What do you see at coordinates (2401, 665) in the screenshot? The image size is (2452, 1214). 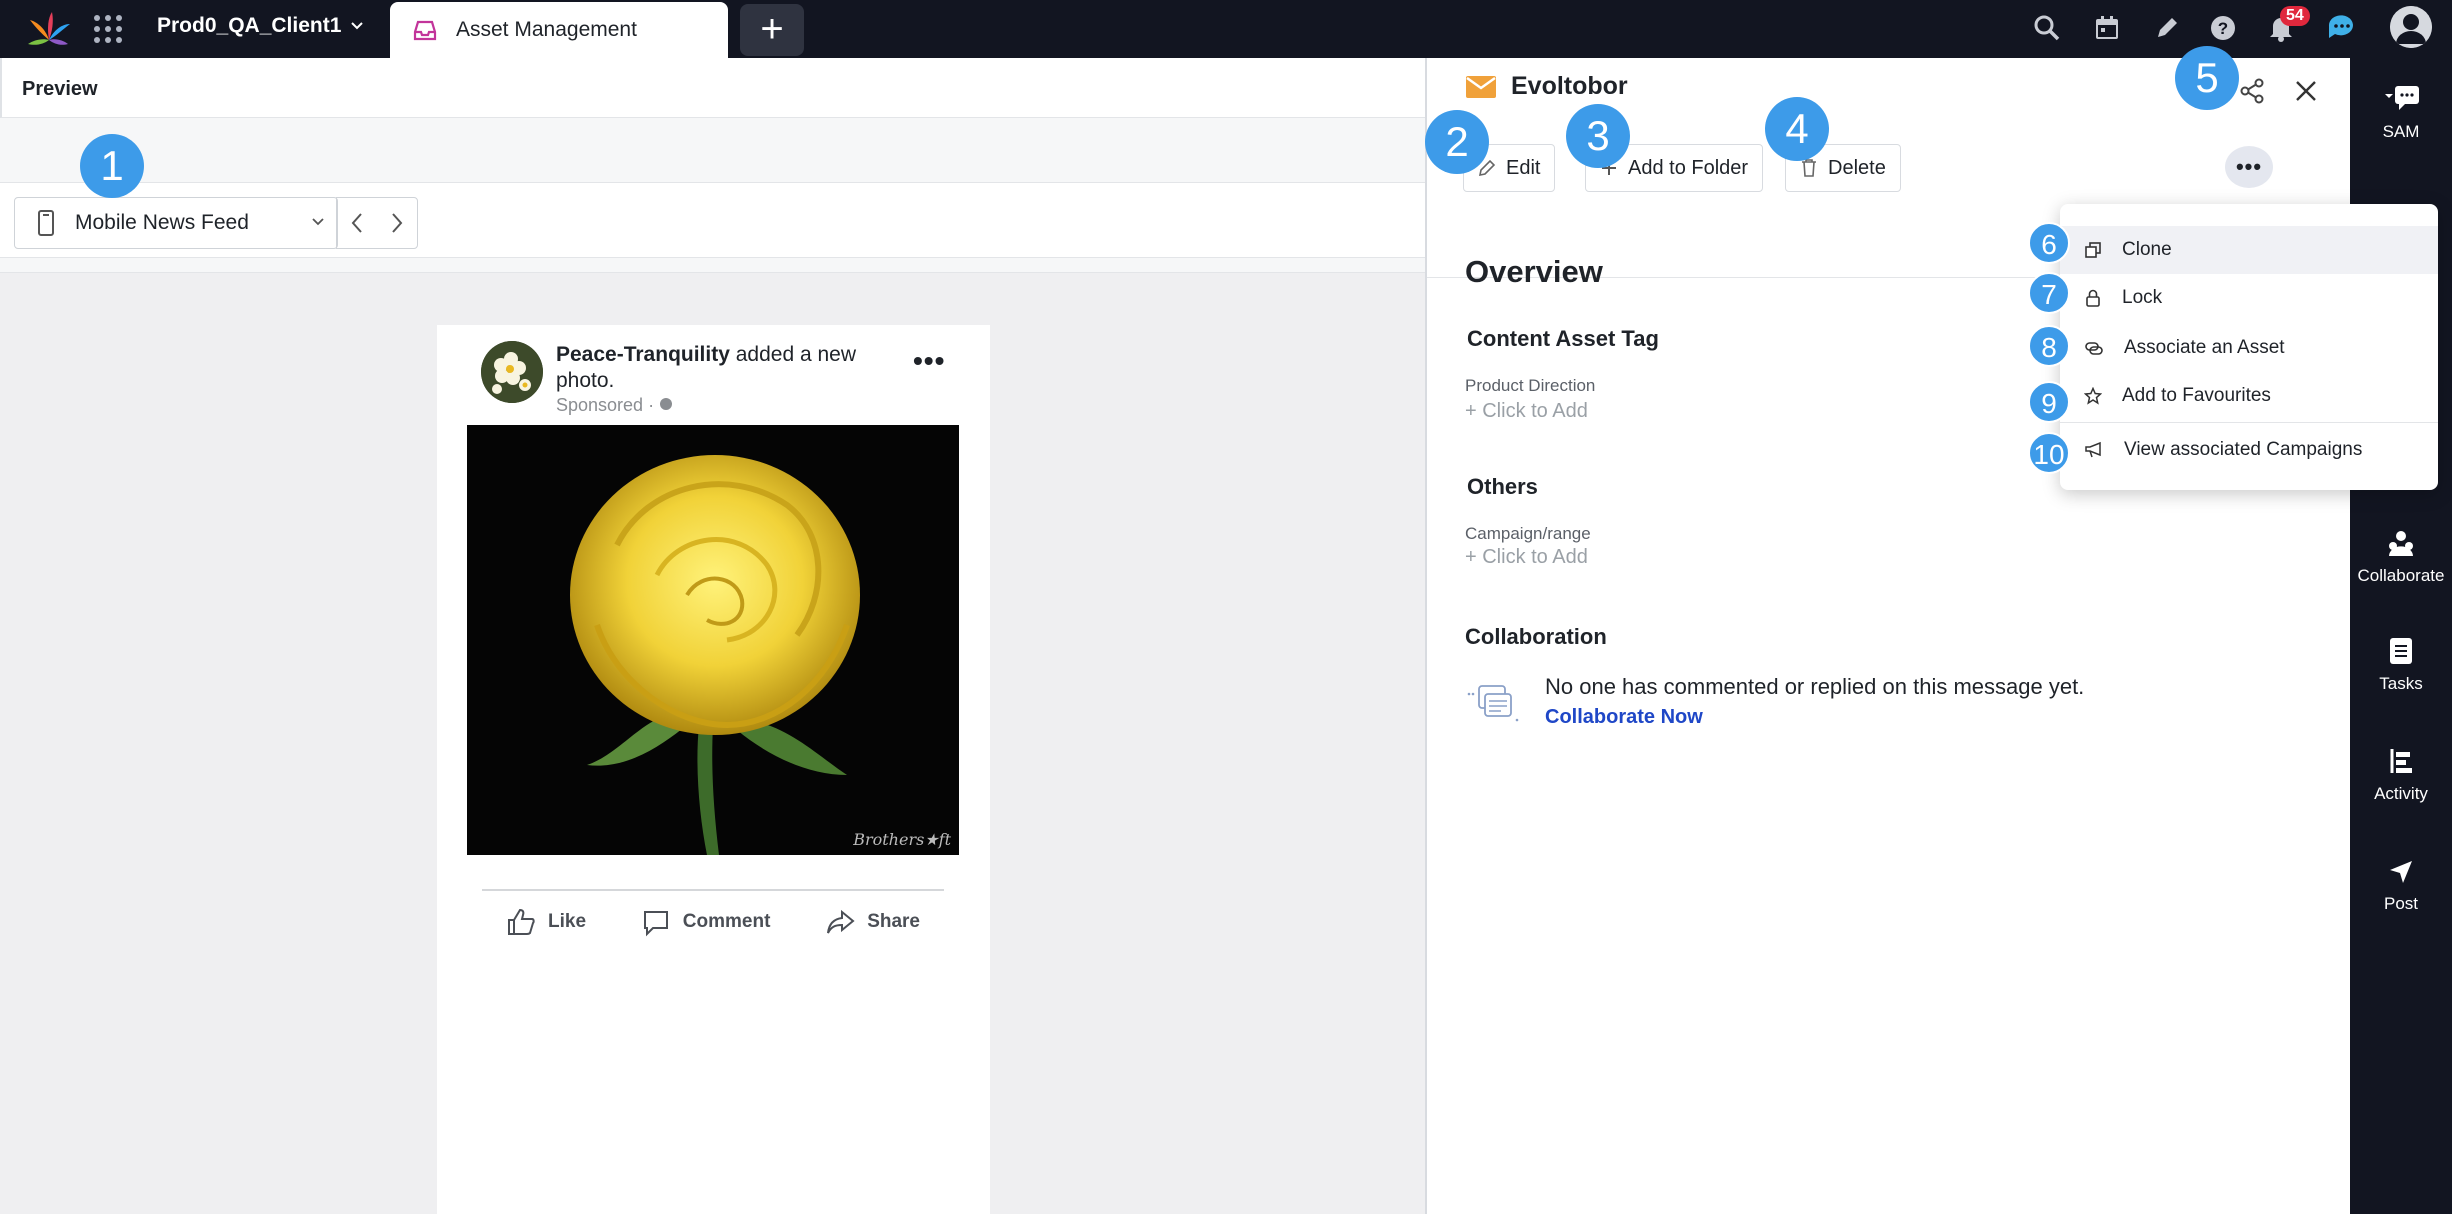 I see `rail-item-tasks: Tasks` at bounding box center [2401, 665].